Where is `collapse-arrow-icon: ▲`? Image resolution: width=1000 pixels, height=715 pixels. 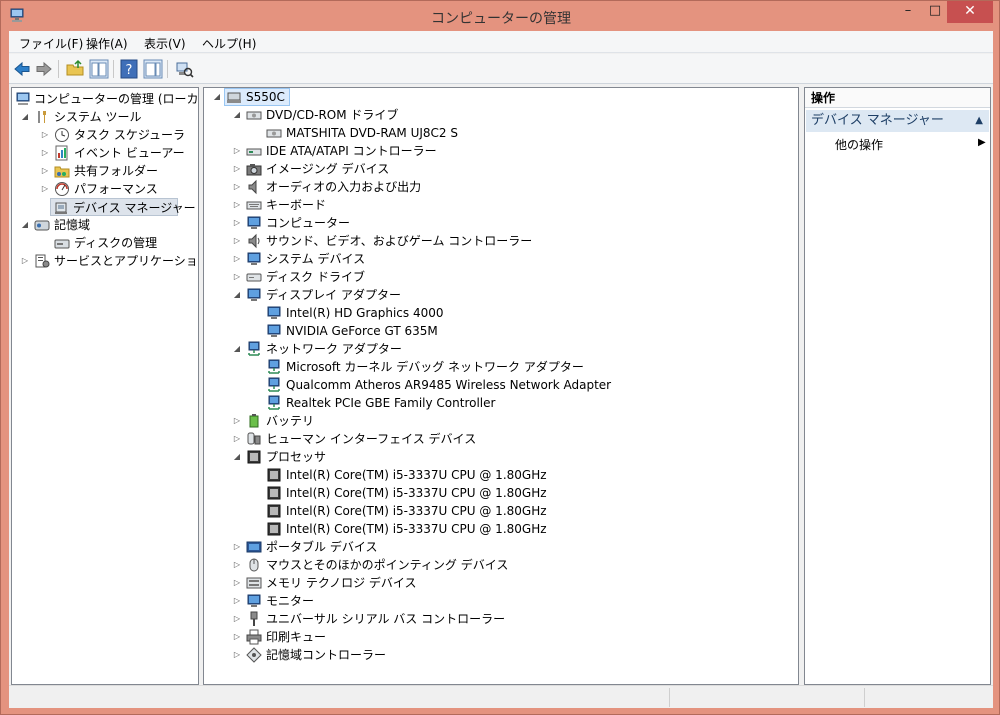
collapse-arrow-icon: ▲ is located at coordinates (979, 121).